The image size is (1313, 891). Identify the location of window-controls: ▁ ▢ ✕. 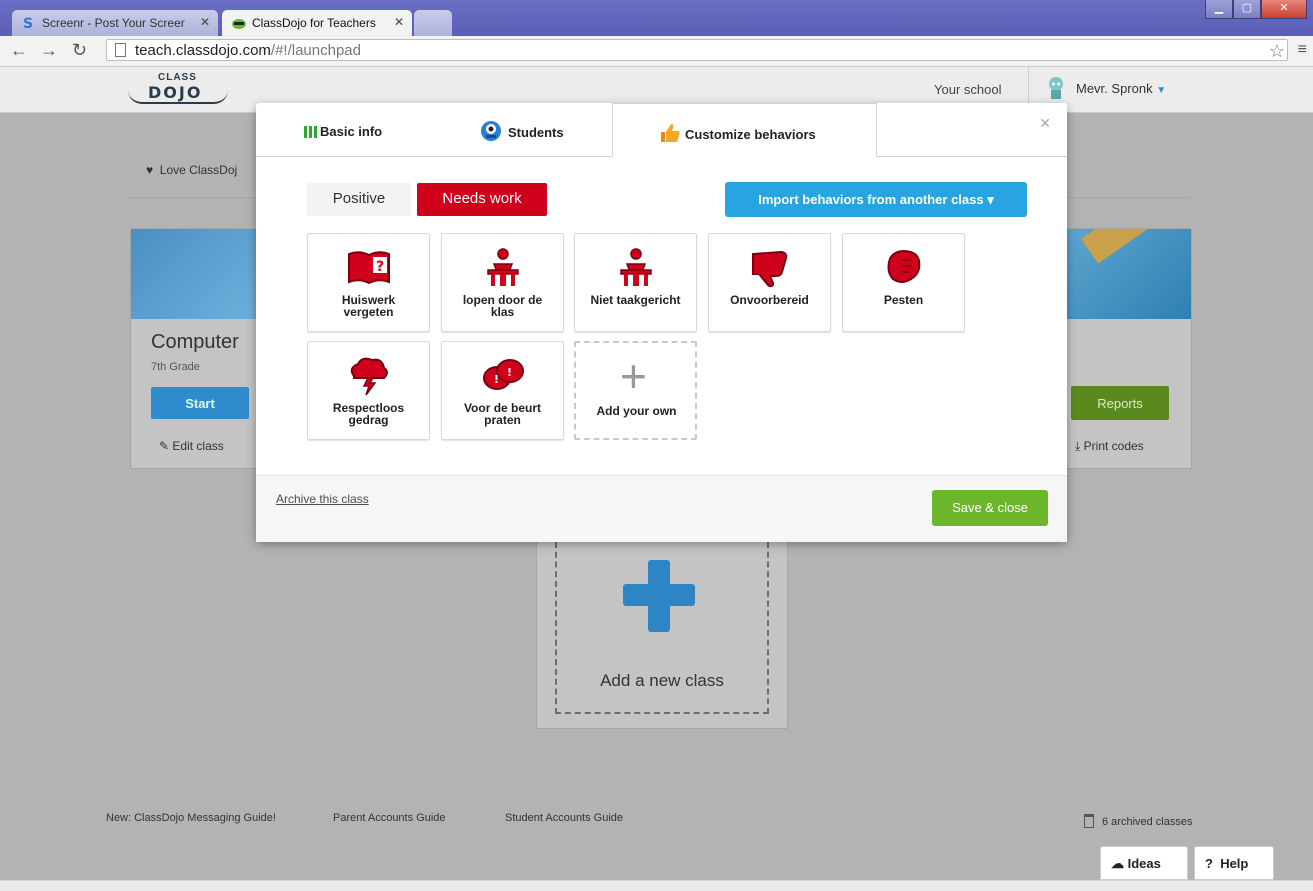
(1256, 9).